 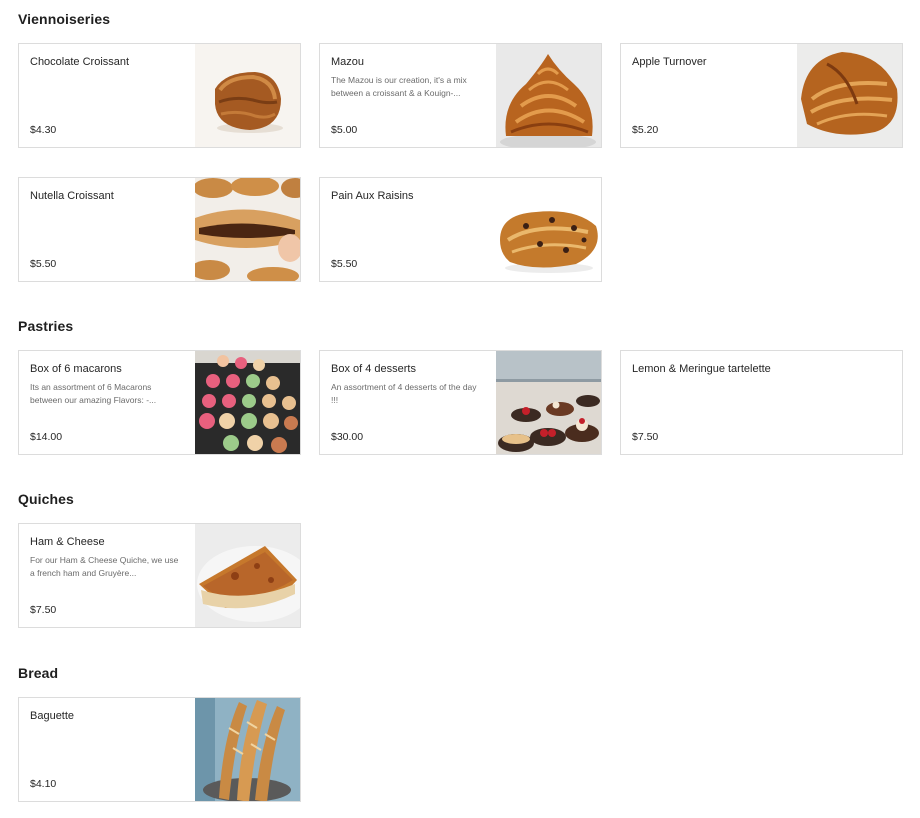 I want to click on menu-item-price: $5.00, so click(x=344, y=130).